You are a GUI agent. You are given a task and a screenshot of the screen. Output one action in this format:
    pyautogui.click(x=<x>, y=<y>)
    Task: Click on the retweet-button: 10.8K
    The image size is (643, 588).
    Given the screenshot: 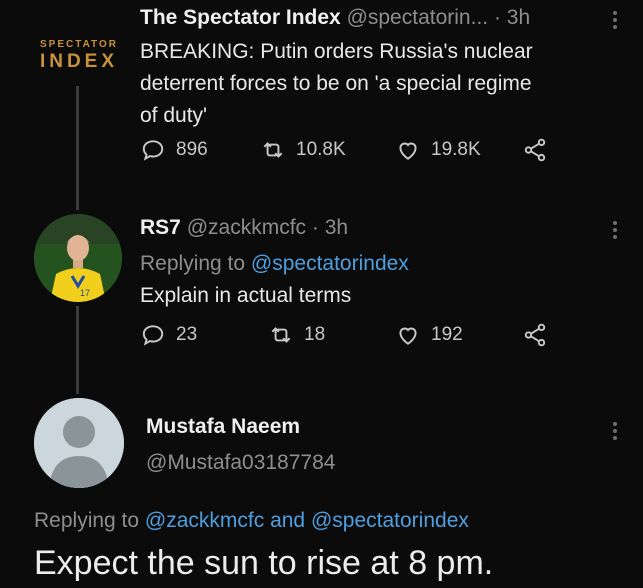 What is the action you would take?
    pyautogui.click(x=303, y=150)
    